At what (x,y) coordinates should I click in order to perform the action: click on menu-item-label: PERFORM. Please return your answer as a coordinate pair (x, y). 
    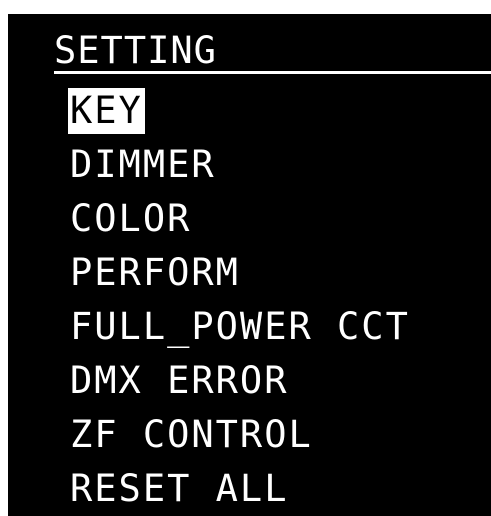
    Looking at the image, I should click on (155, 272).